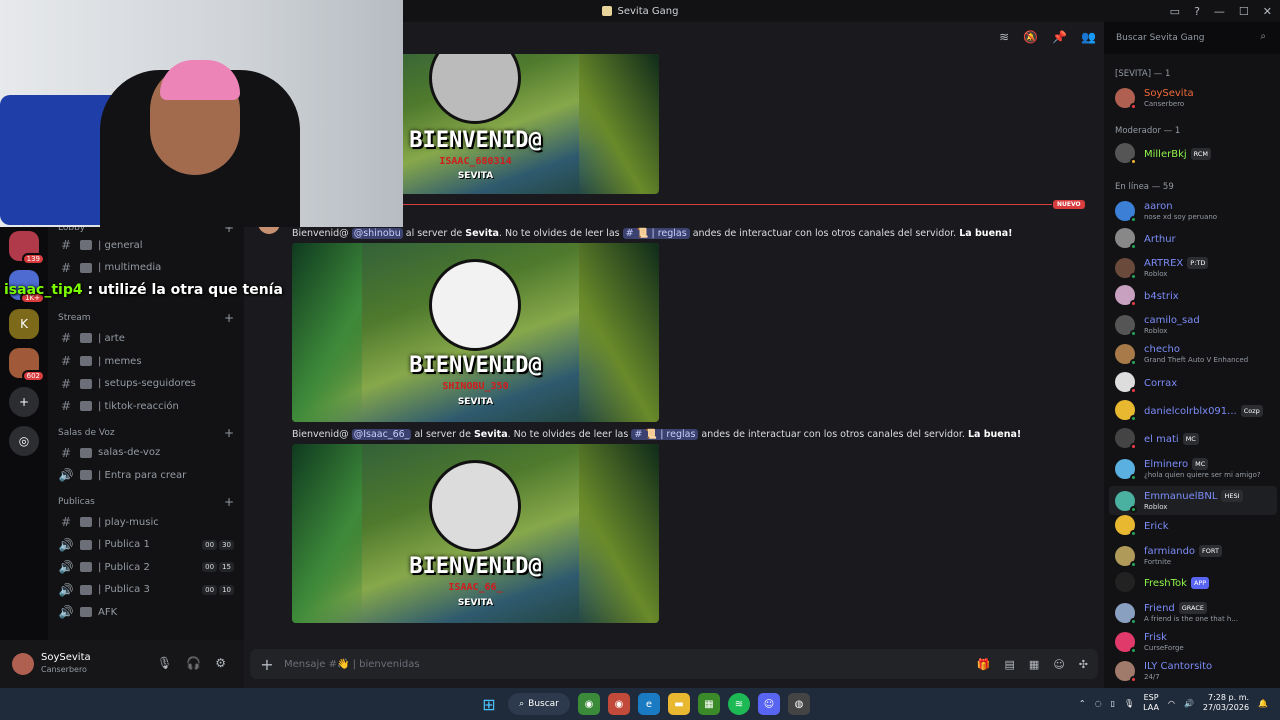 Image resolution: width=1280 pixels, height=720 pixels. Describe the element at coordinates (218, 544) in the screenshot. I see `user-limit: 00 30` at that location.